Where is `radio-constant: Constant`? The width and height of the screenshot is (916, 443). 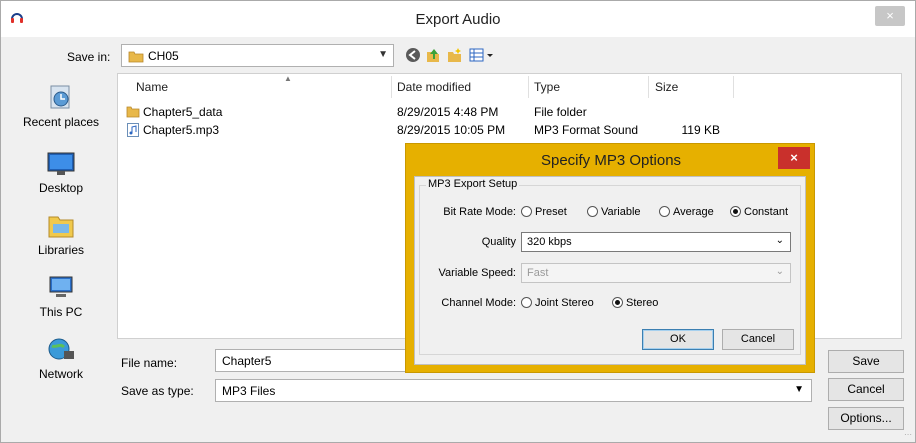
radio-constant: Constant is located at coordinates (759, 212).